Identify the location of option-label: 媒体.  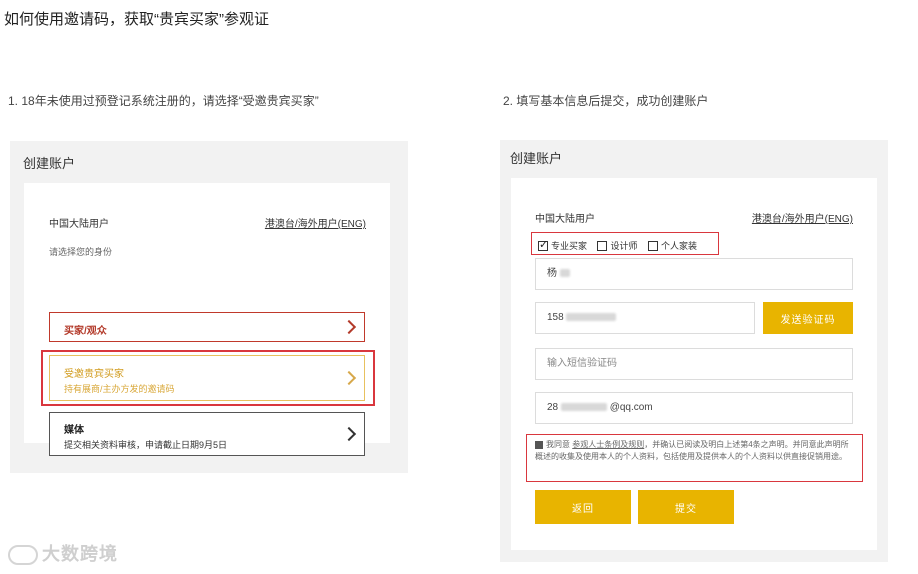
(74, 430).